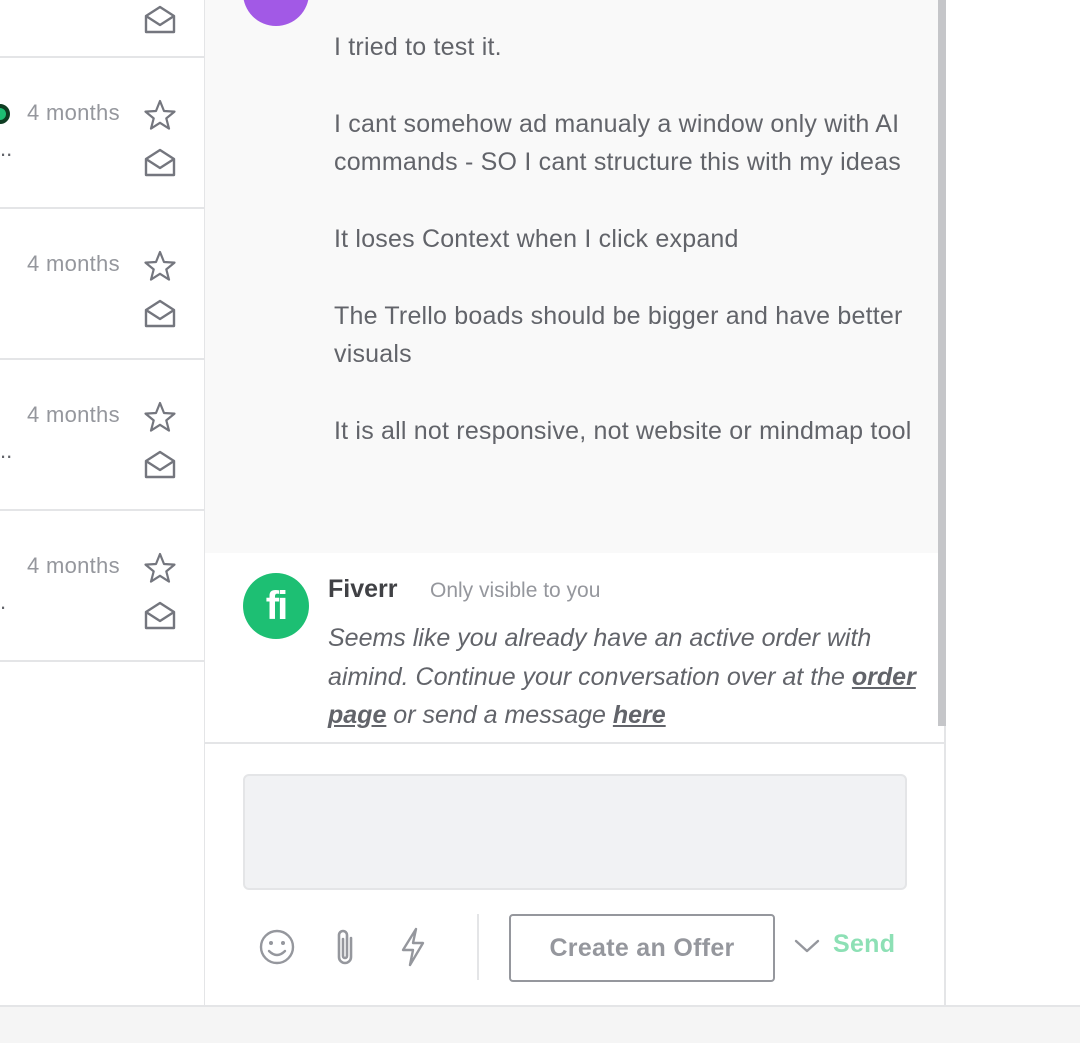 Image resolution: width=1080 pixels, height=1043 pixels. I want to click on smiley-icon, so click(277, 947).